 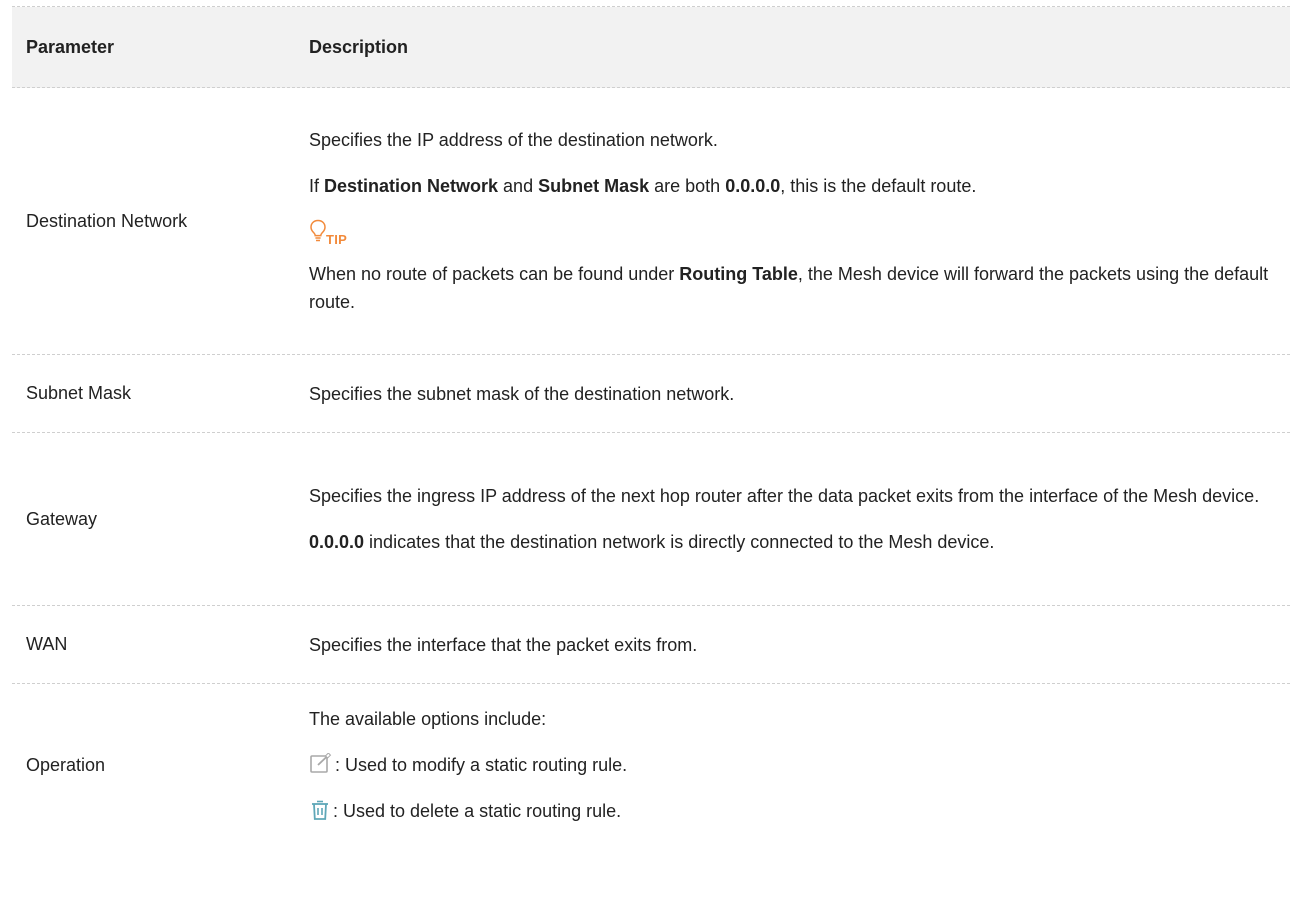 I want to click on tip-marker: TIP, so click(x=791, y=232).